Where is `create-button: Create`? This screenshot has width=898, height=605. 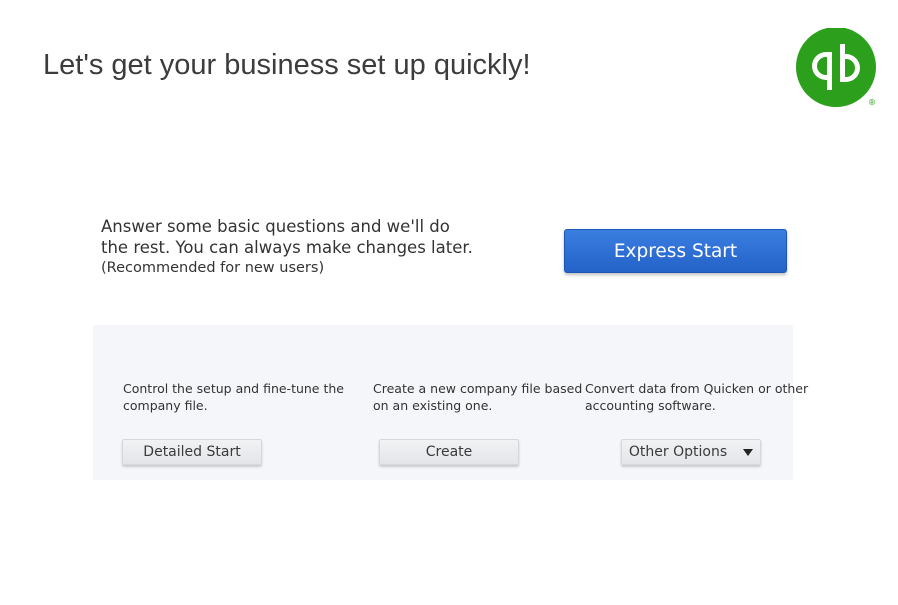
create-button: Create is located at coordinates (449, 452).